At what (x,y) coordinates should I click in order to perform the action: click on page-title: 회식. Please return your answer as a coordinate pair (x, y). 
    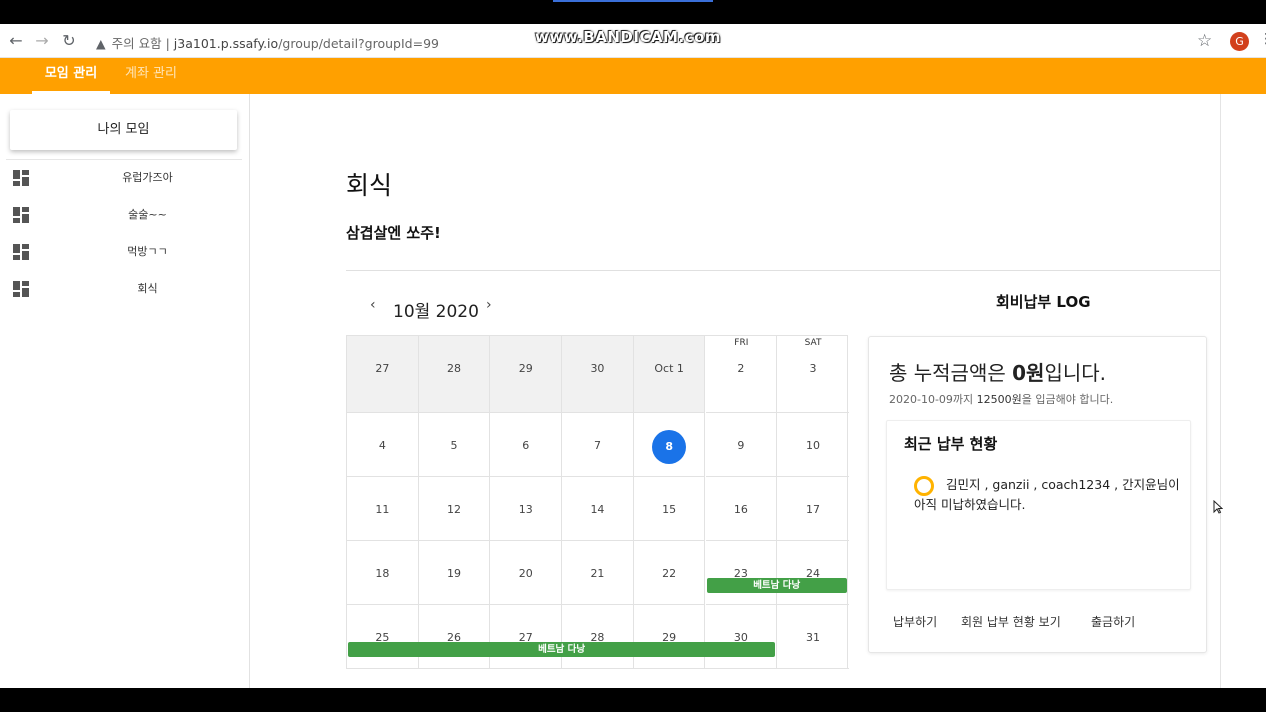
    Looking at the image, I should click on (369, 185).